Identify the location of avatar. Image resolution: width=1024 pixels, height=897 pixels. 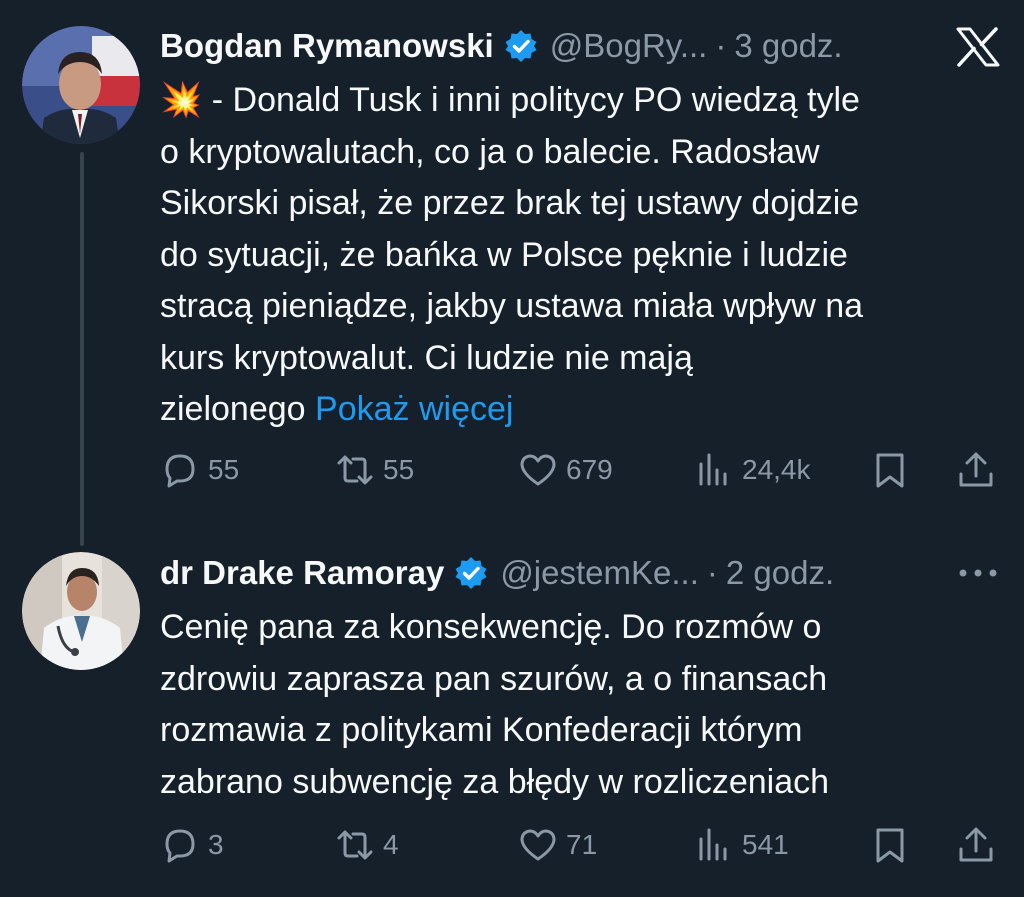
(81, 611).